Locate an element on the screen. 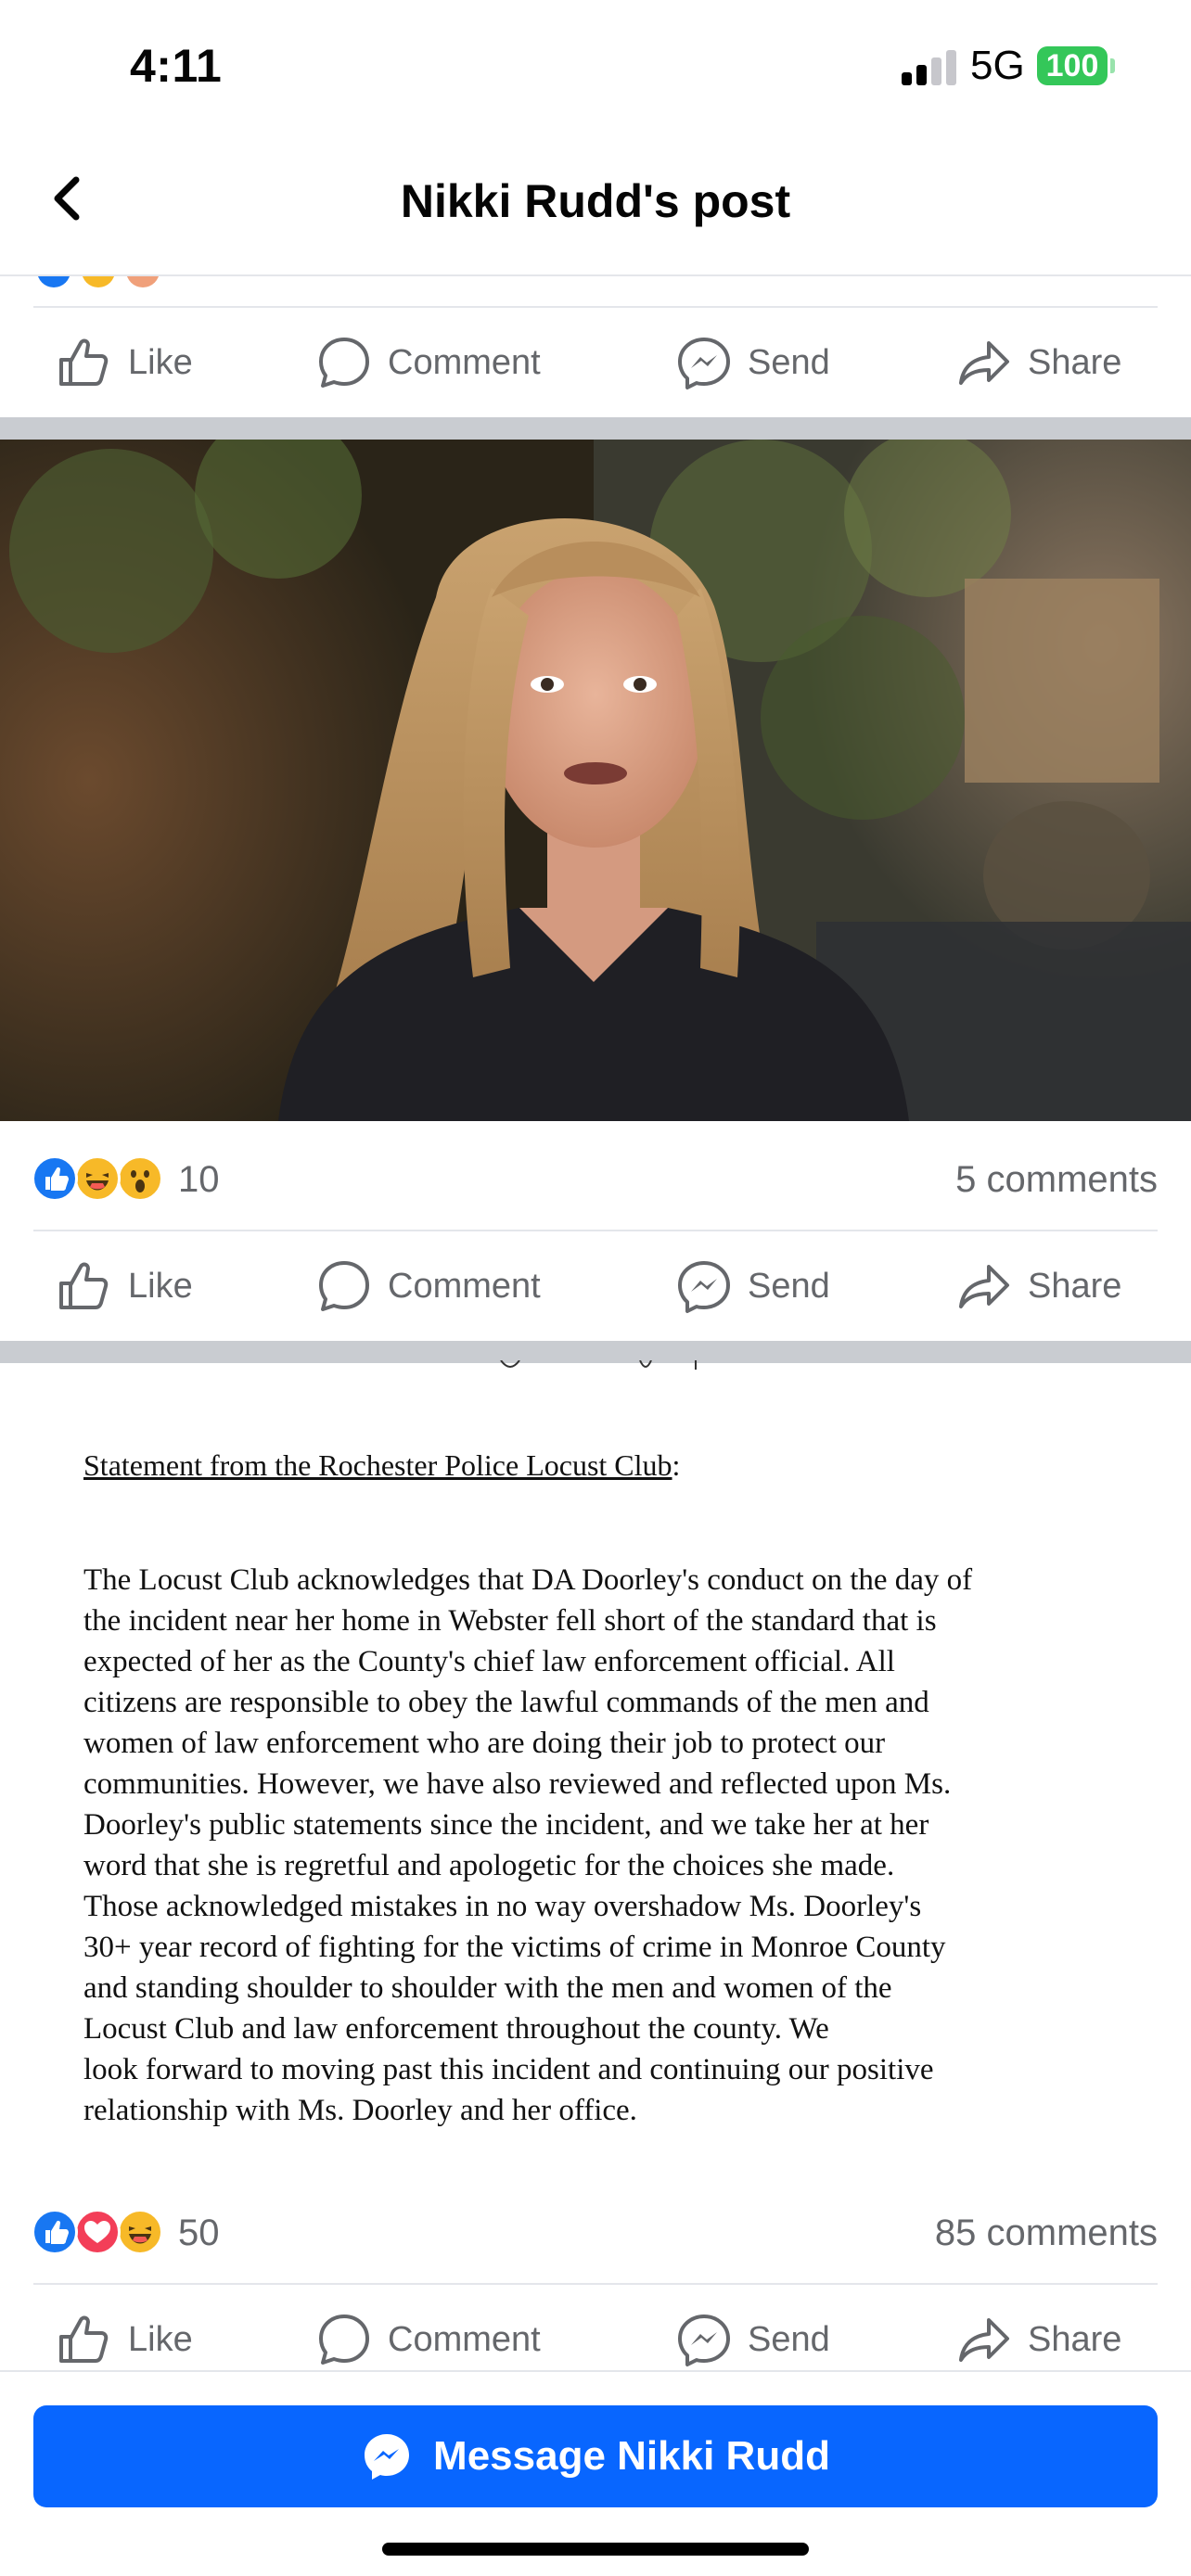  love-reaction-icon is located at coordinates (97, 2232).